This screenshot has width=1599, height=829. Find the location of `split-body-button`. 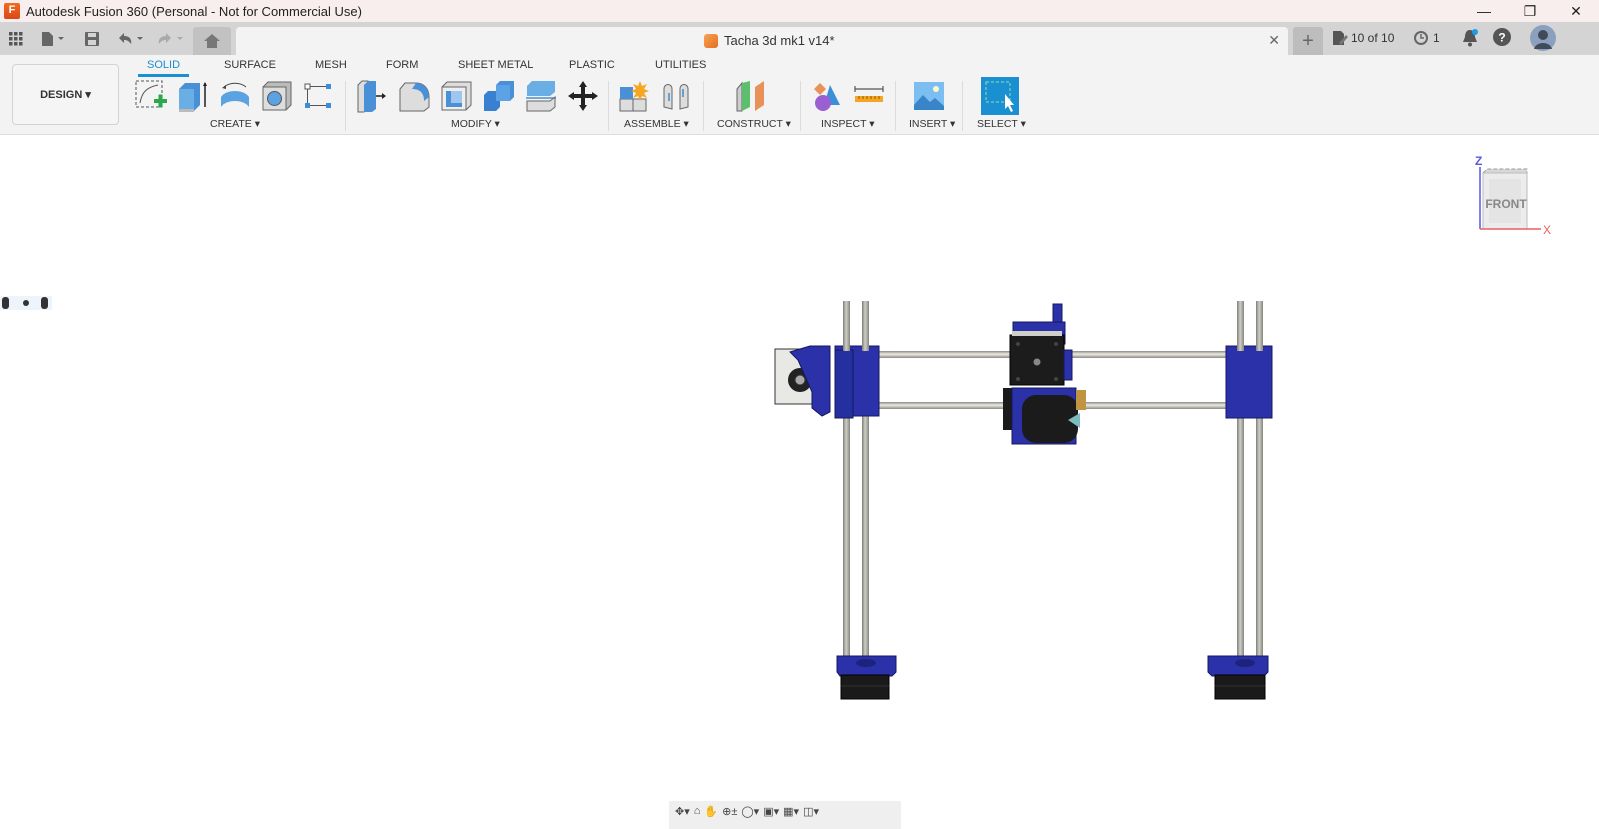

split-body-button is located at coordinates (541, 96).